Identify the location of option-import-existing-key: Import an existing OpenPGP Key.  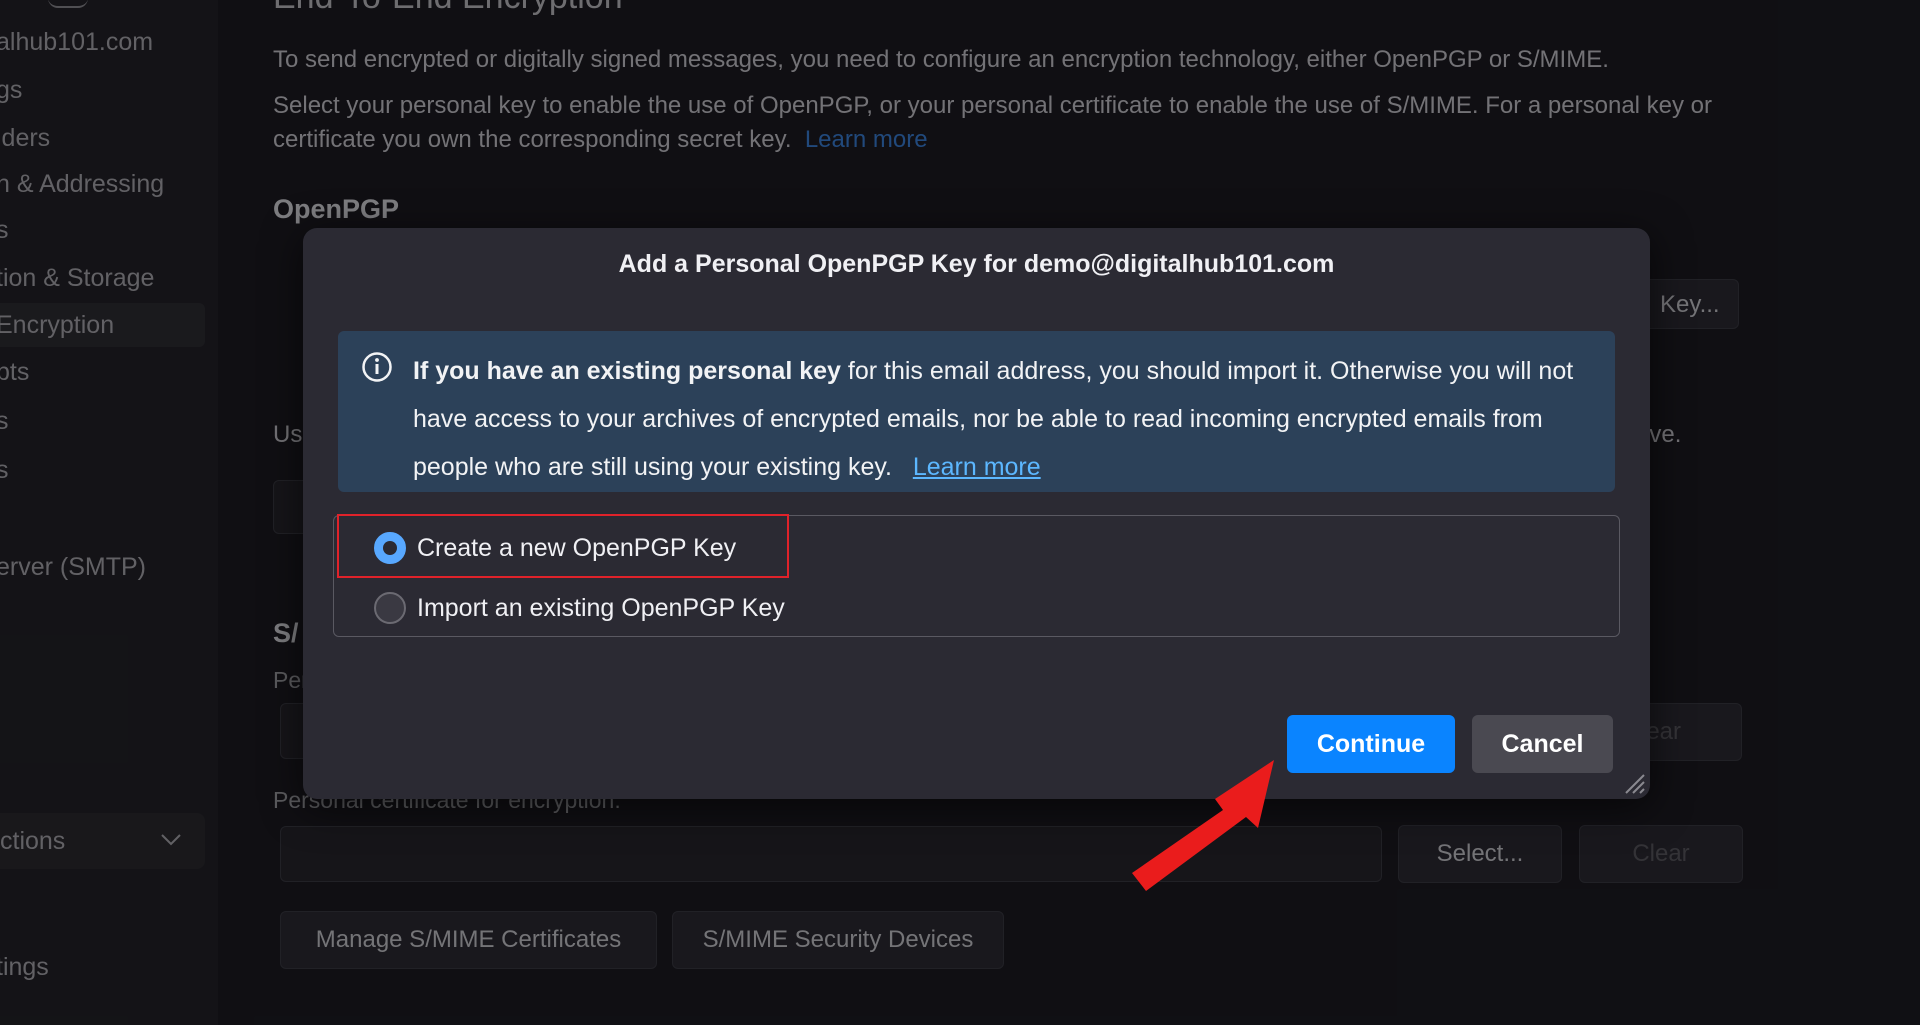
(584, 608).